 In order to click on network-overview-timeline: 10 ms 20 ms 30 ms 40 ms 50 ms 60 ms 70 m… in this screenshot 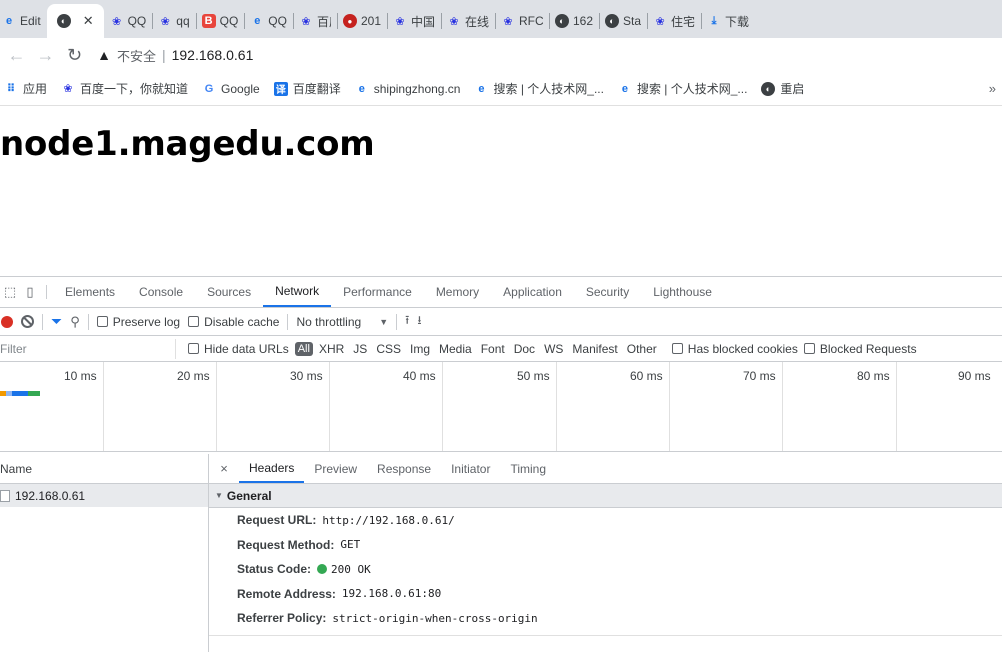, I will do `click(501, 407)`.